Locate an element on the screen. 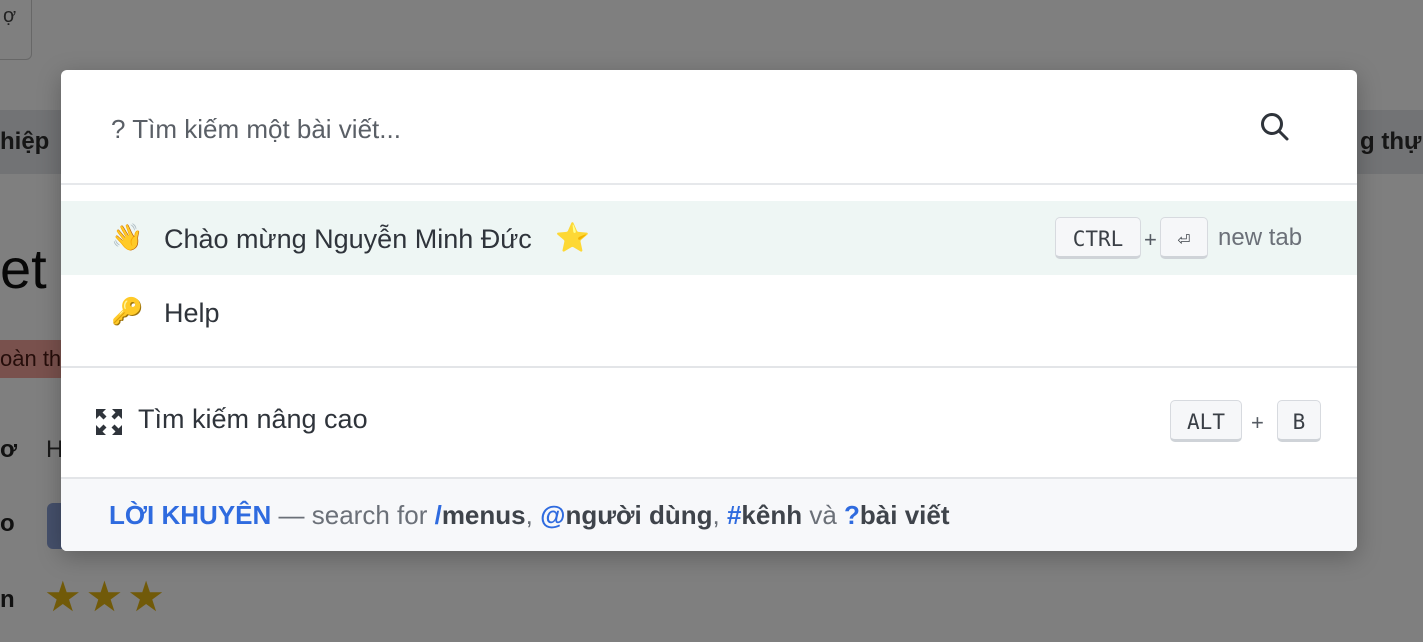  result-label: Chào mừng Nguyễn Minh Đức is located at coordinates (348, 239).